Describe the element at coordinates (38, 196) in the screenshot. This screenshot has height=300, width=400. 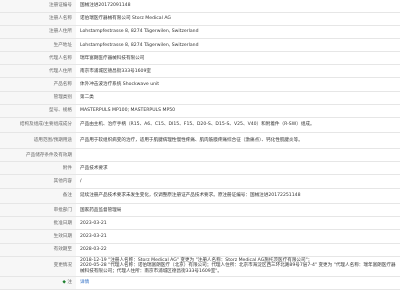
I see `field-label: 备注` at that location.